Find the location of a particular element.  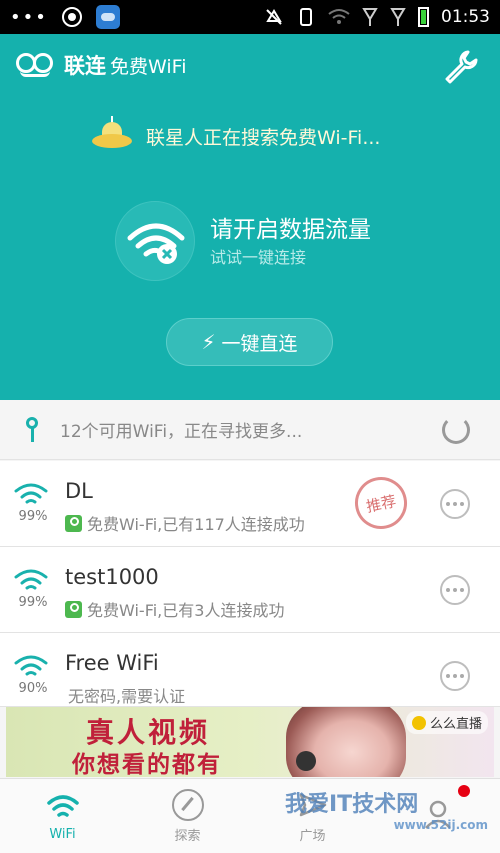

wifi-list-item: 99% test1000 免费Wi-Fi,已有3人连接成功 is located at coordinates (250, 590).